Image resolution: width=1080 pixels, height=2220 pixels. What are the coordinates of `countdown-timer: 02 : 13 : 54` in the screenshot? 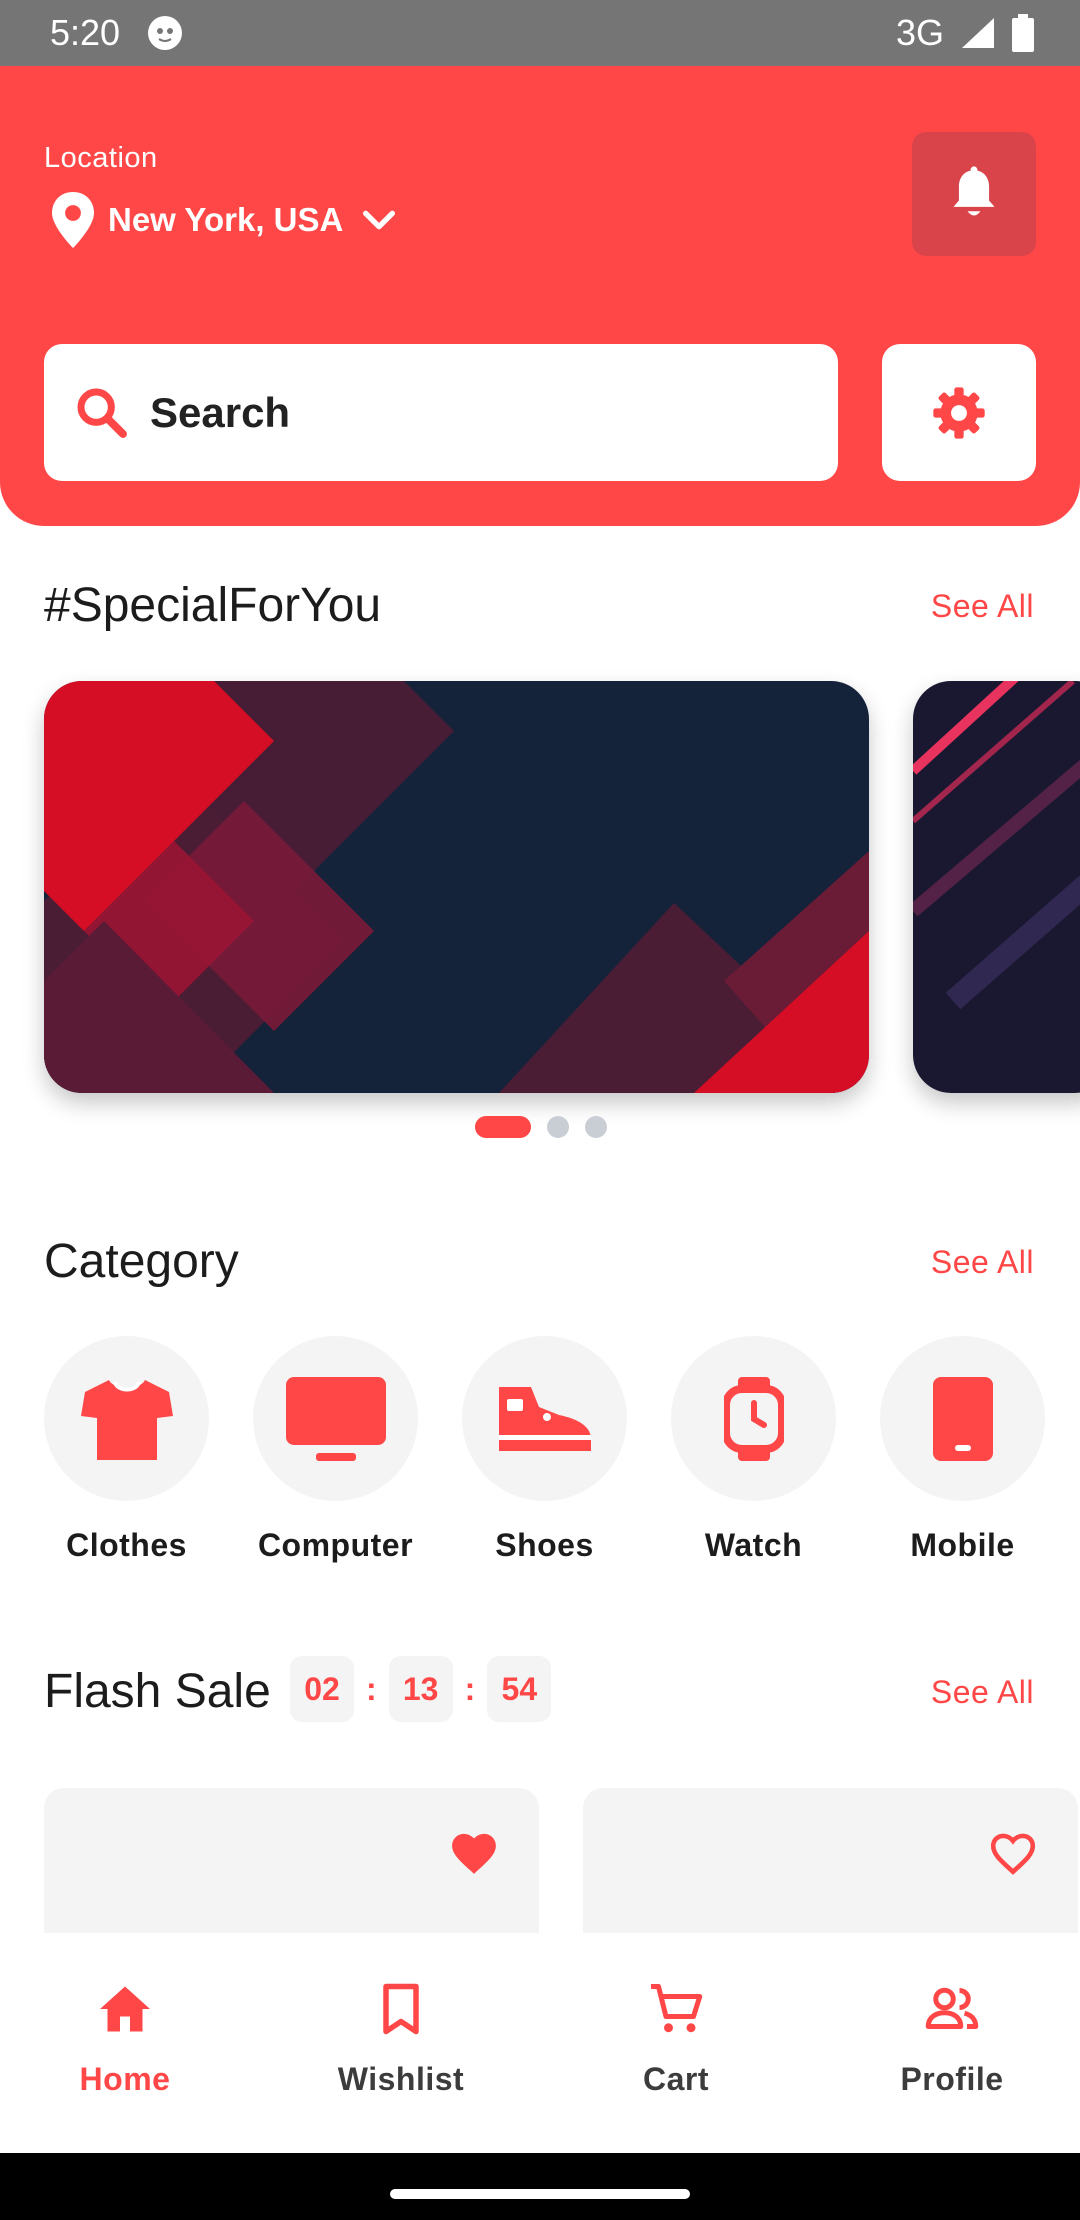 It's located at (421, 1689).